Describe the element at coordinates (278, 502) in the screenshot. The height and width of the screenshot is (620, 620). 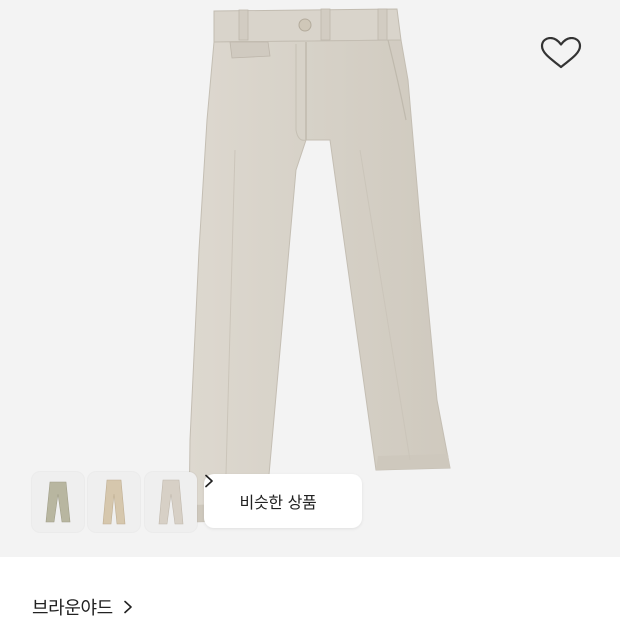
I see `similar-products-label: 비슷한 상품` at that location.